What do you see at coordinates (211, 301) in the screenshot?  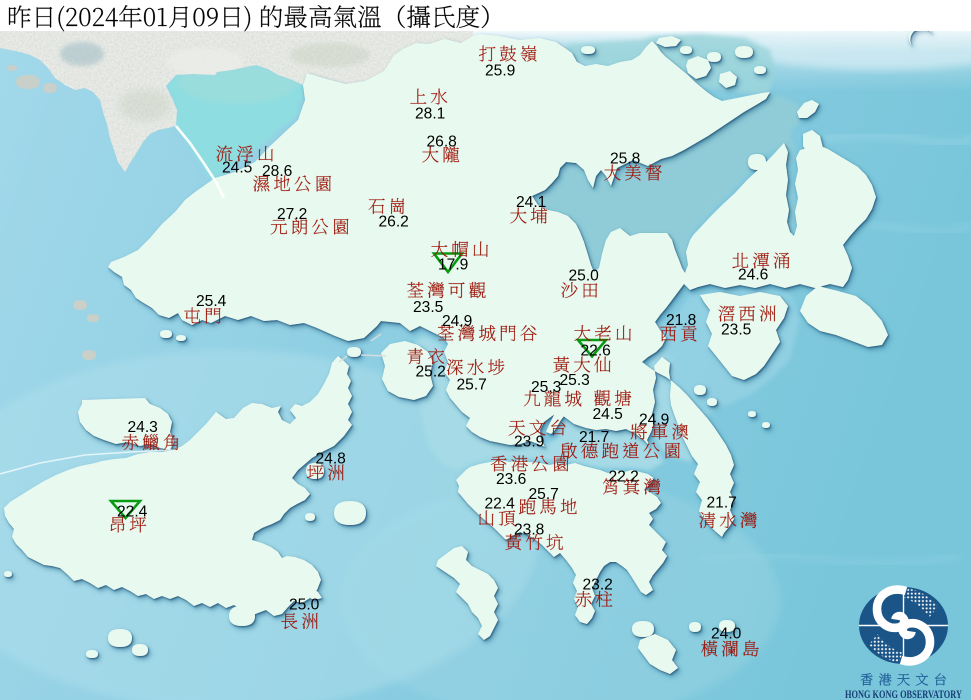 I see `svg-text: 25.4` at bounding box center [211, 301].